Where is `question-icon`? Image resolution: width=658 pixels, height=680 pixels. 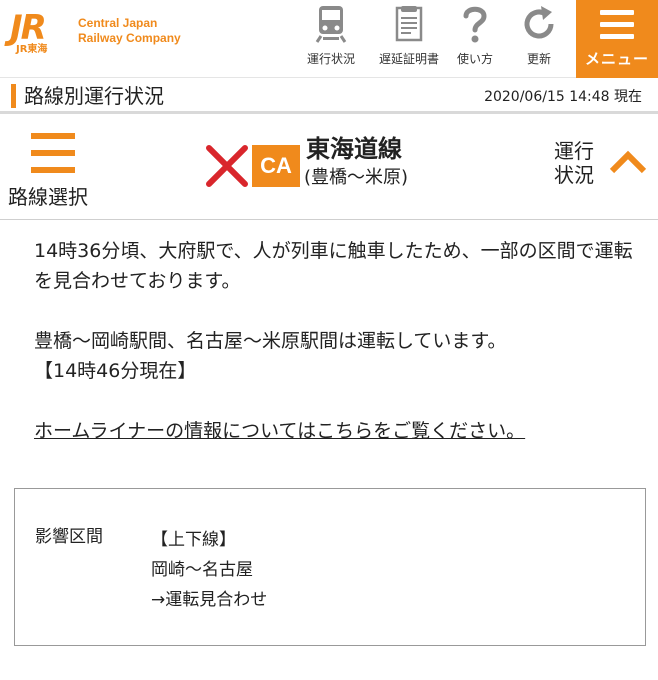 question-icon is located at coordinates (475, 24).